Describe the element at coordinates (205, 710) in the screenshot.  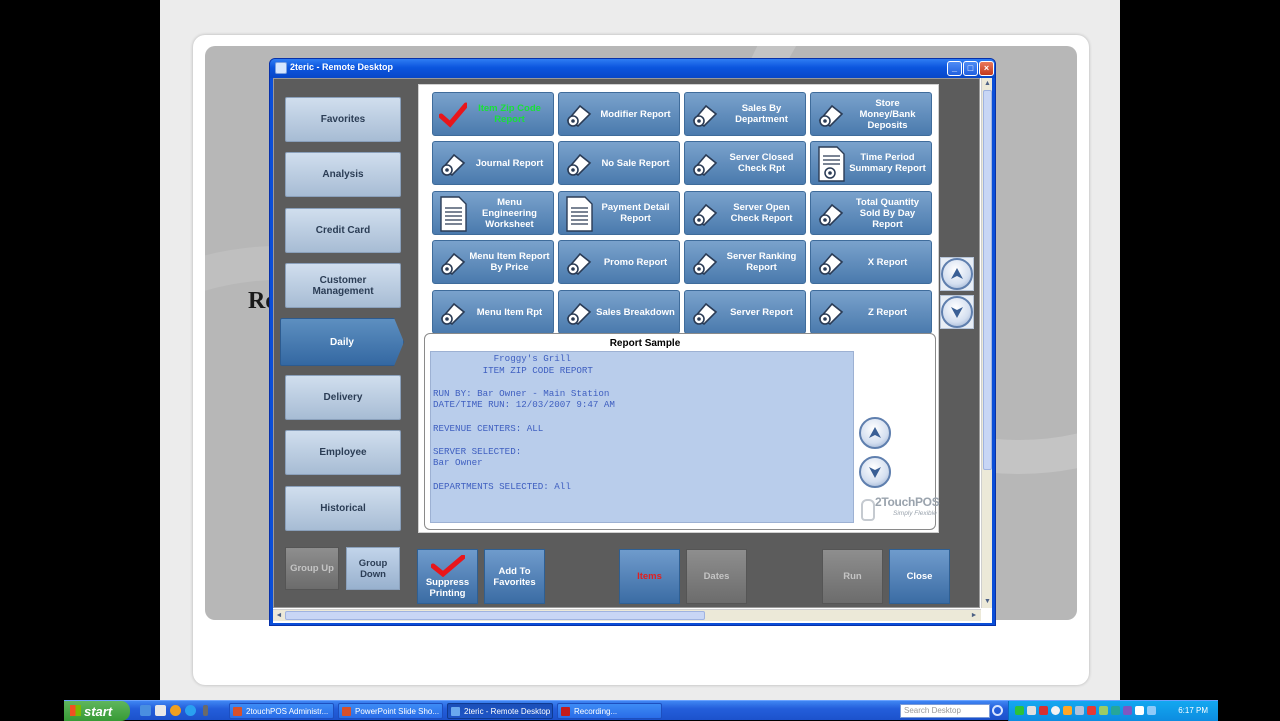
I see `quicklaunch-chevron-icon` at that location.